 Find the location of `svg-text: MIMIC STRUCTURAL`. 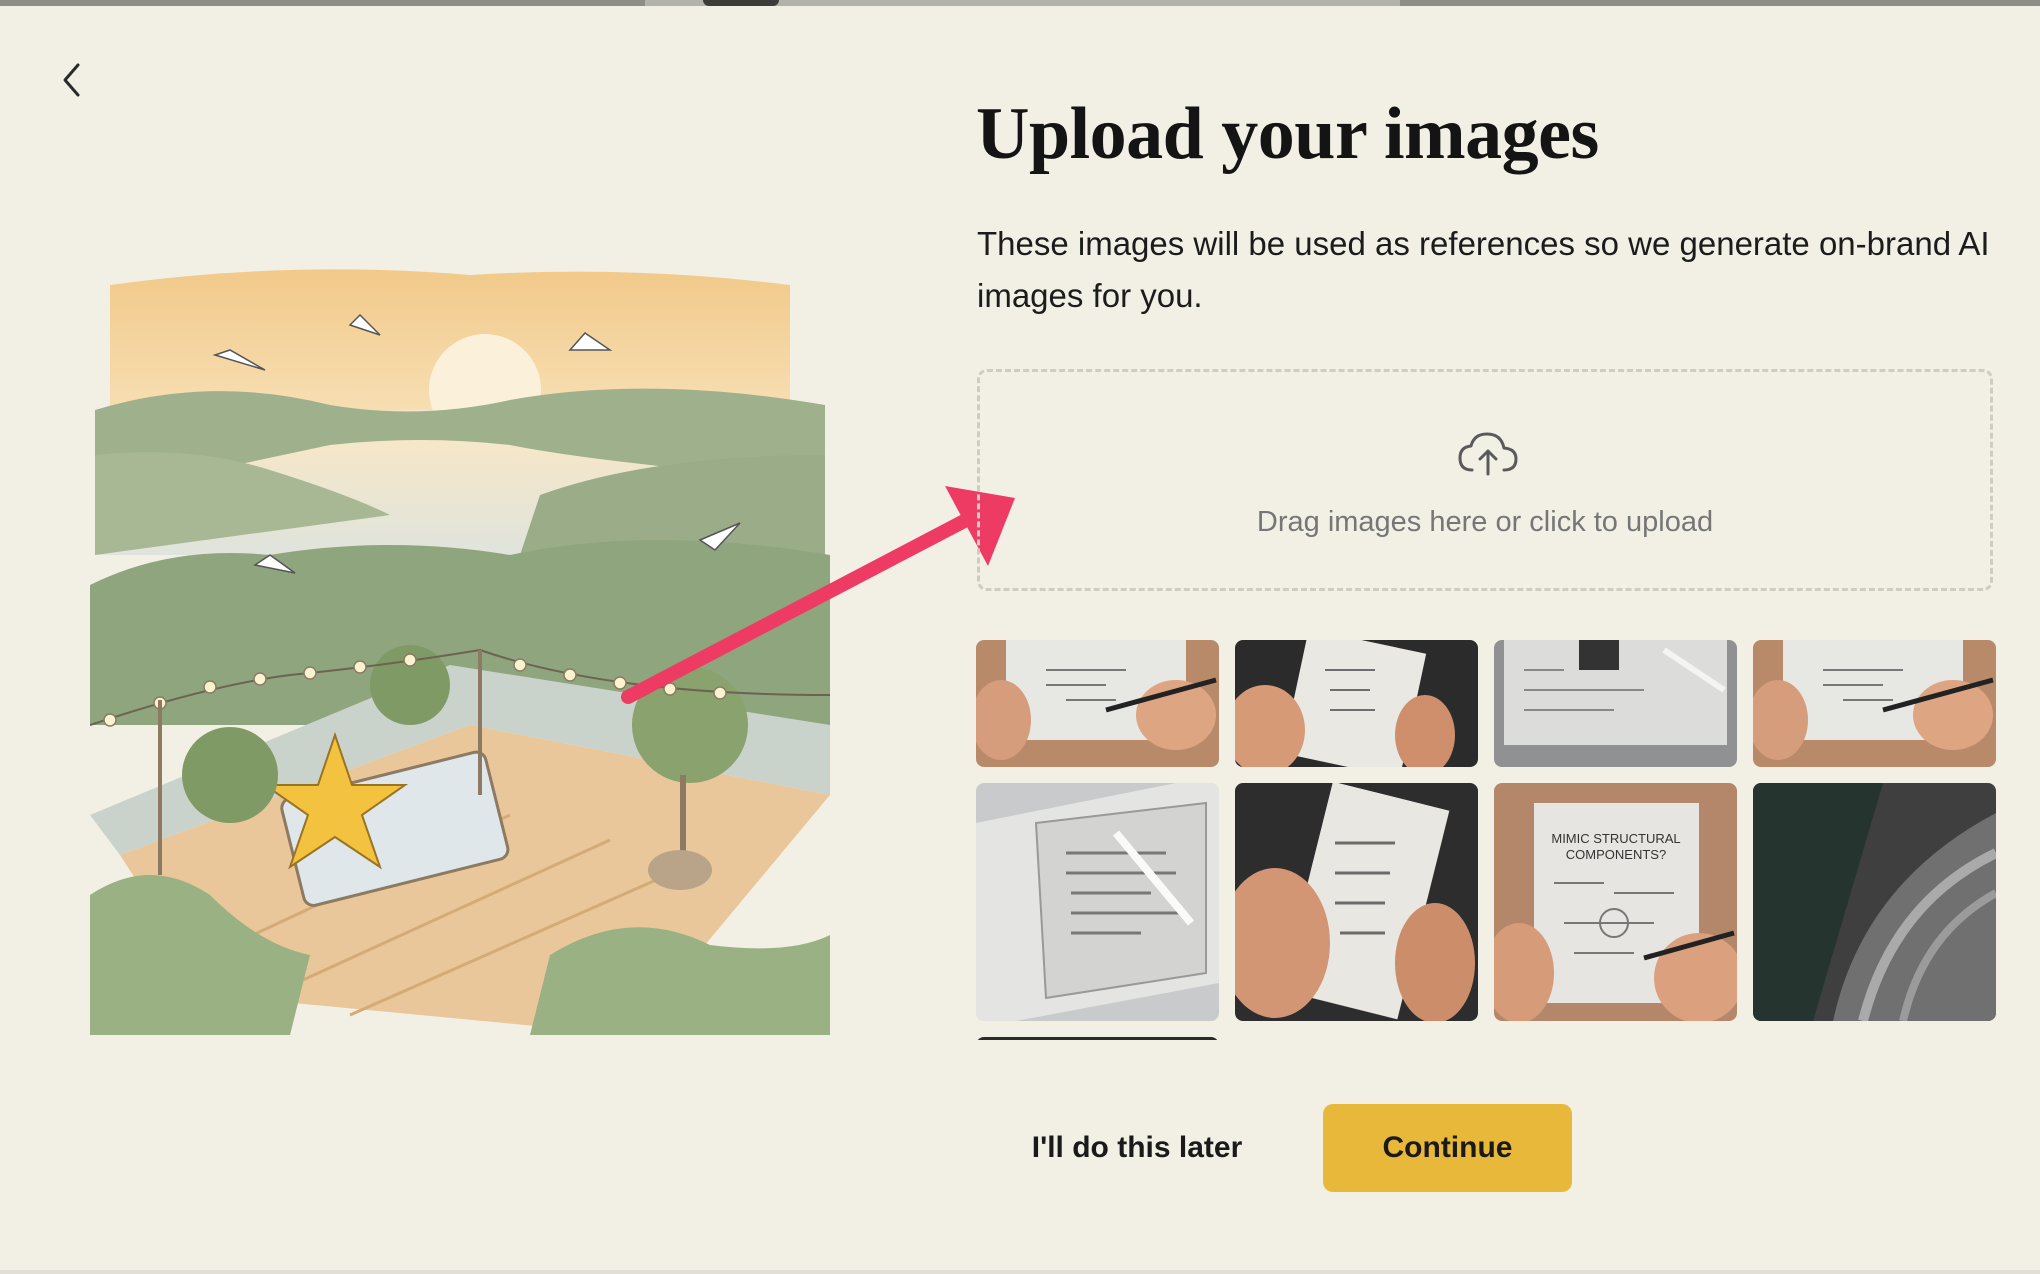

svg-text: MIMIC STRUCTURAL is located at coordinates (1615, 838).